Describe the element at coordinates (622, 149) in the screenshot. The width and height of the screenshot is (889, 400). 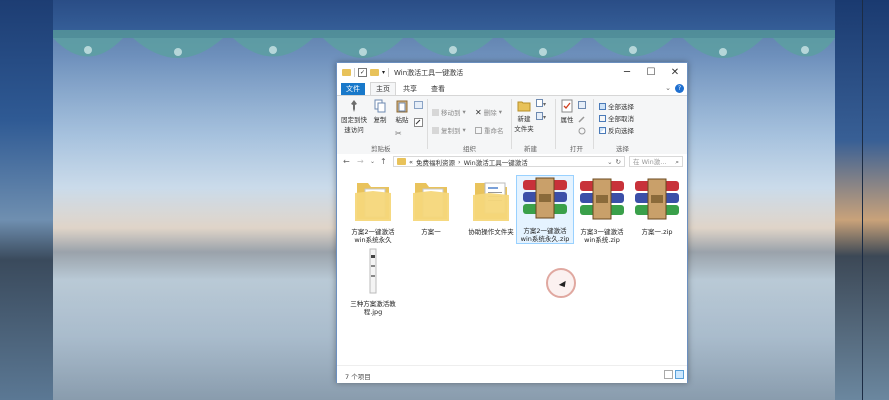
I see `select-group-label: 选择` at that location.